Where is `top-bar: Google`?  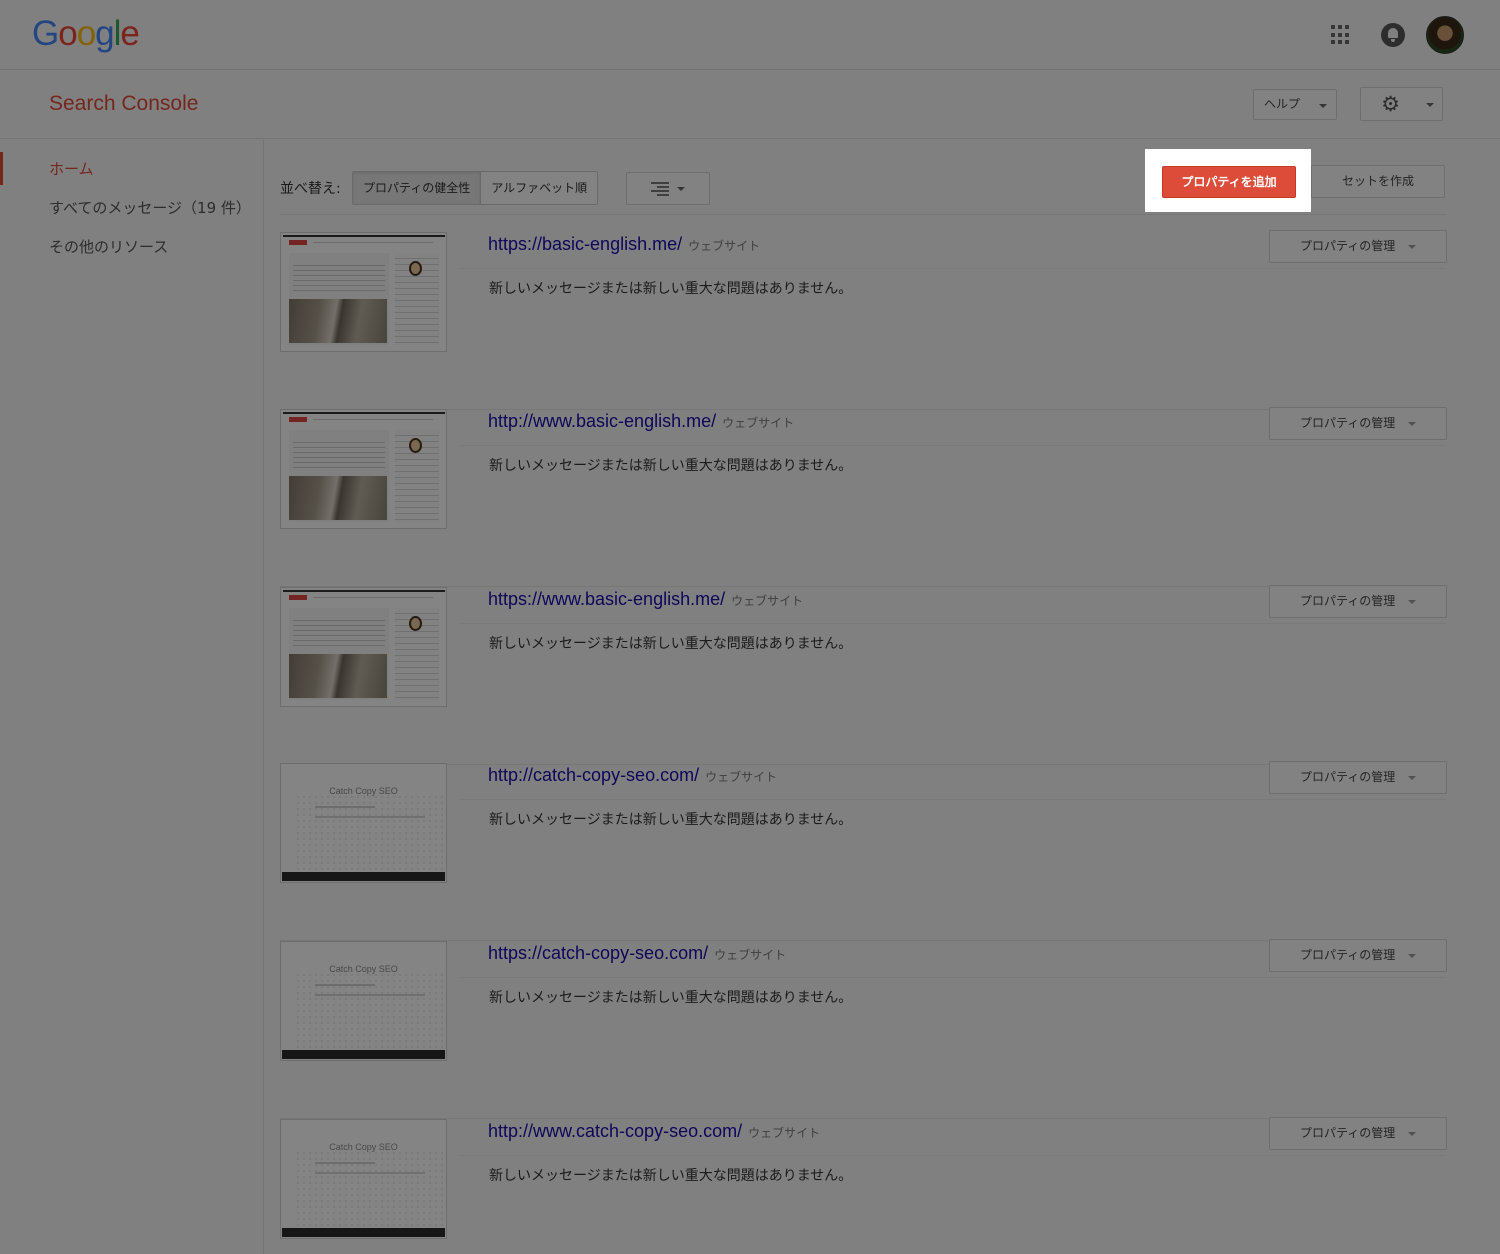
top-bar: Google is located at coordinates (750, 35).